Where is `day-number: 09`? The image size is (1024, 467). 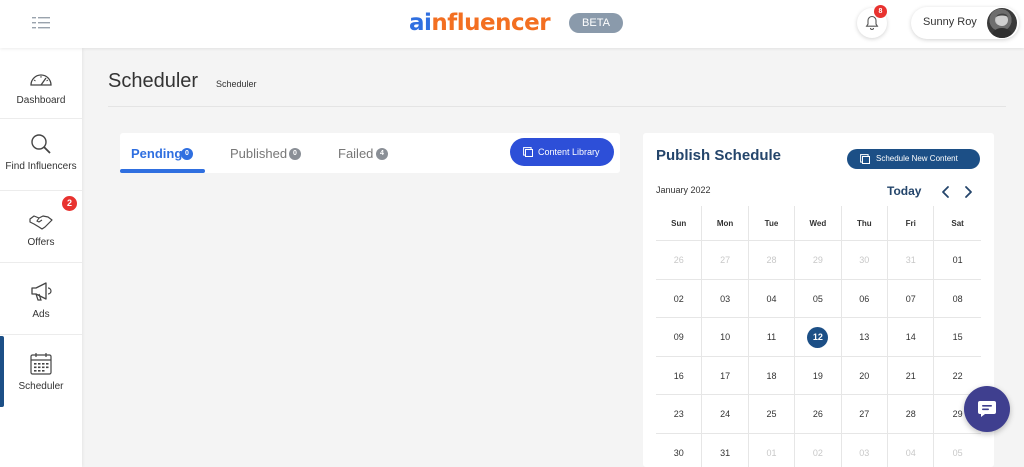
day-number: 09 is located at coordinates (678, 337).